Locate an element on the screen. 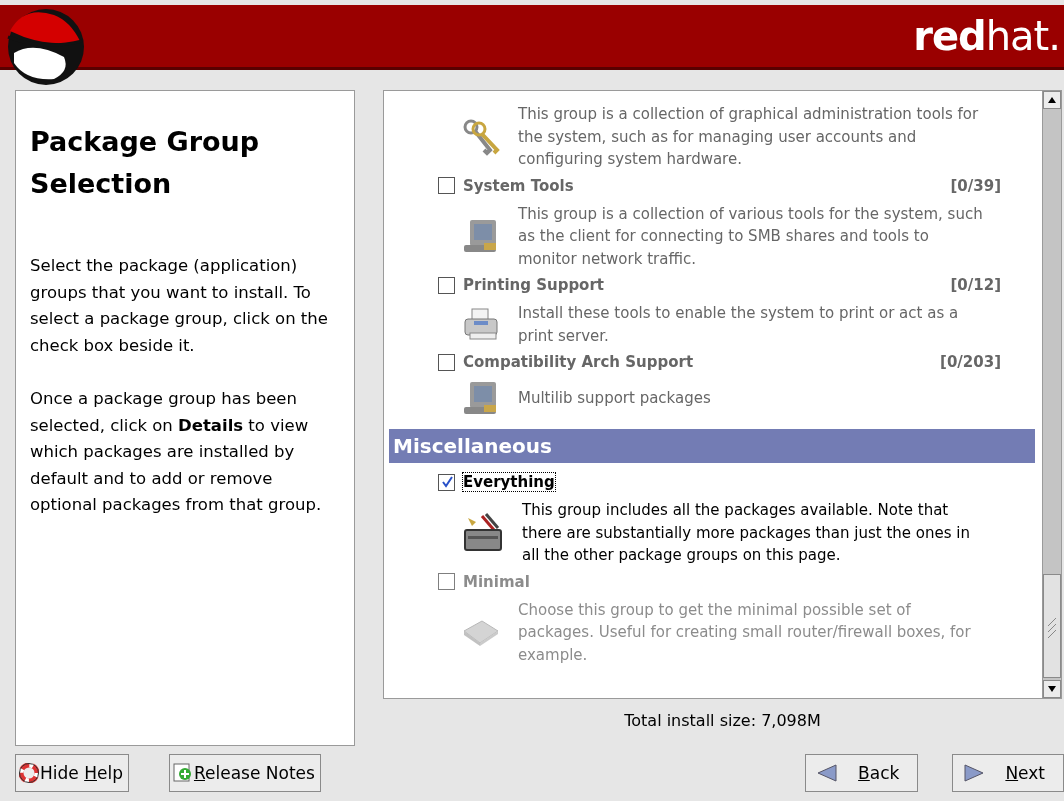  group-title: System Tools is located at coordinates (518, 185).